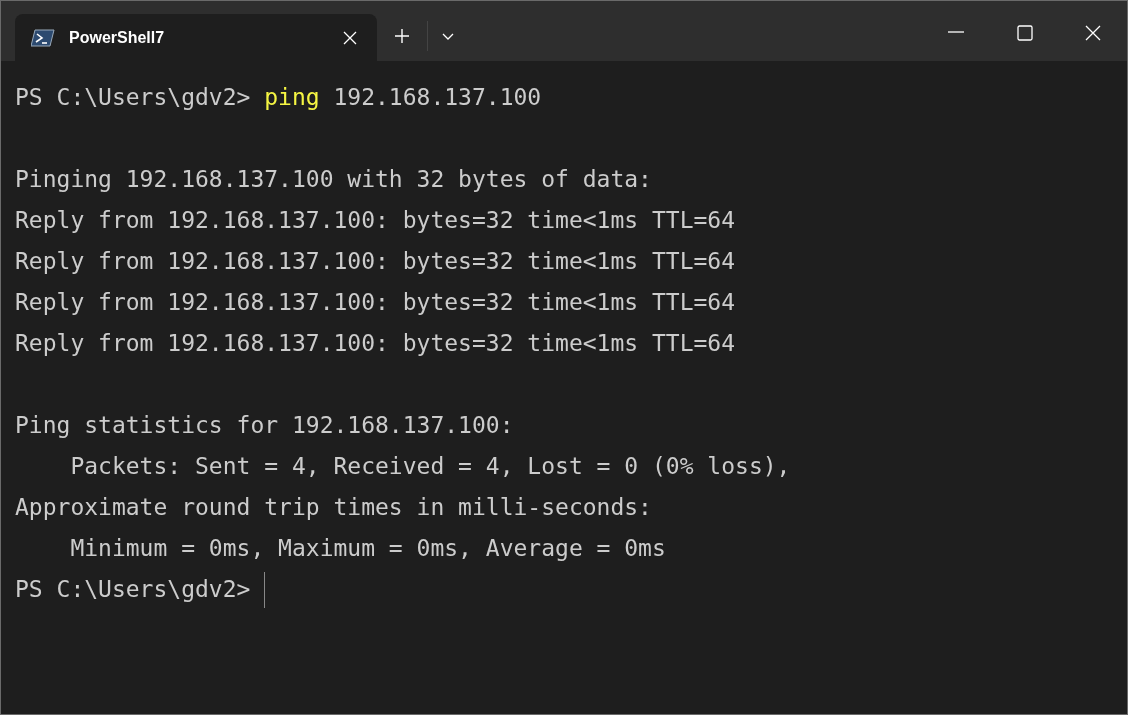 Image resolution: width=1128 pixels, height=715 pixels. What do you see at coordinates (43, 37) in the screenshot?
I see `terminal-prompt-icon` at bounding box center [43, 37].